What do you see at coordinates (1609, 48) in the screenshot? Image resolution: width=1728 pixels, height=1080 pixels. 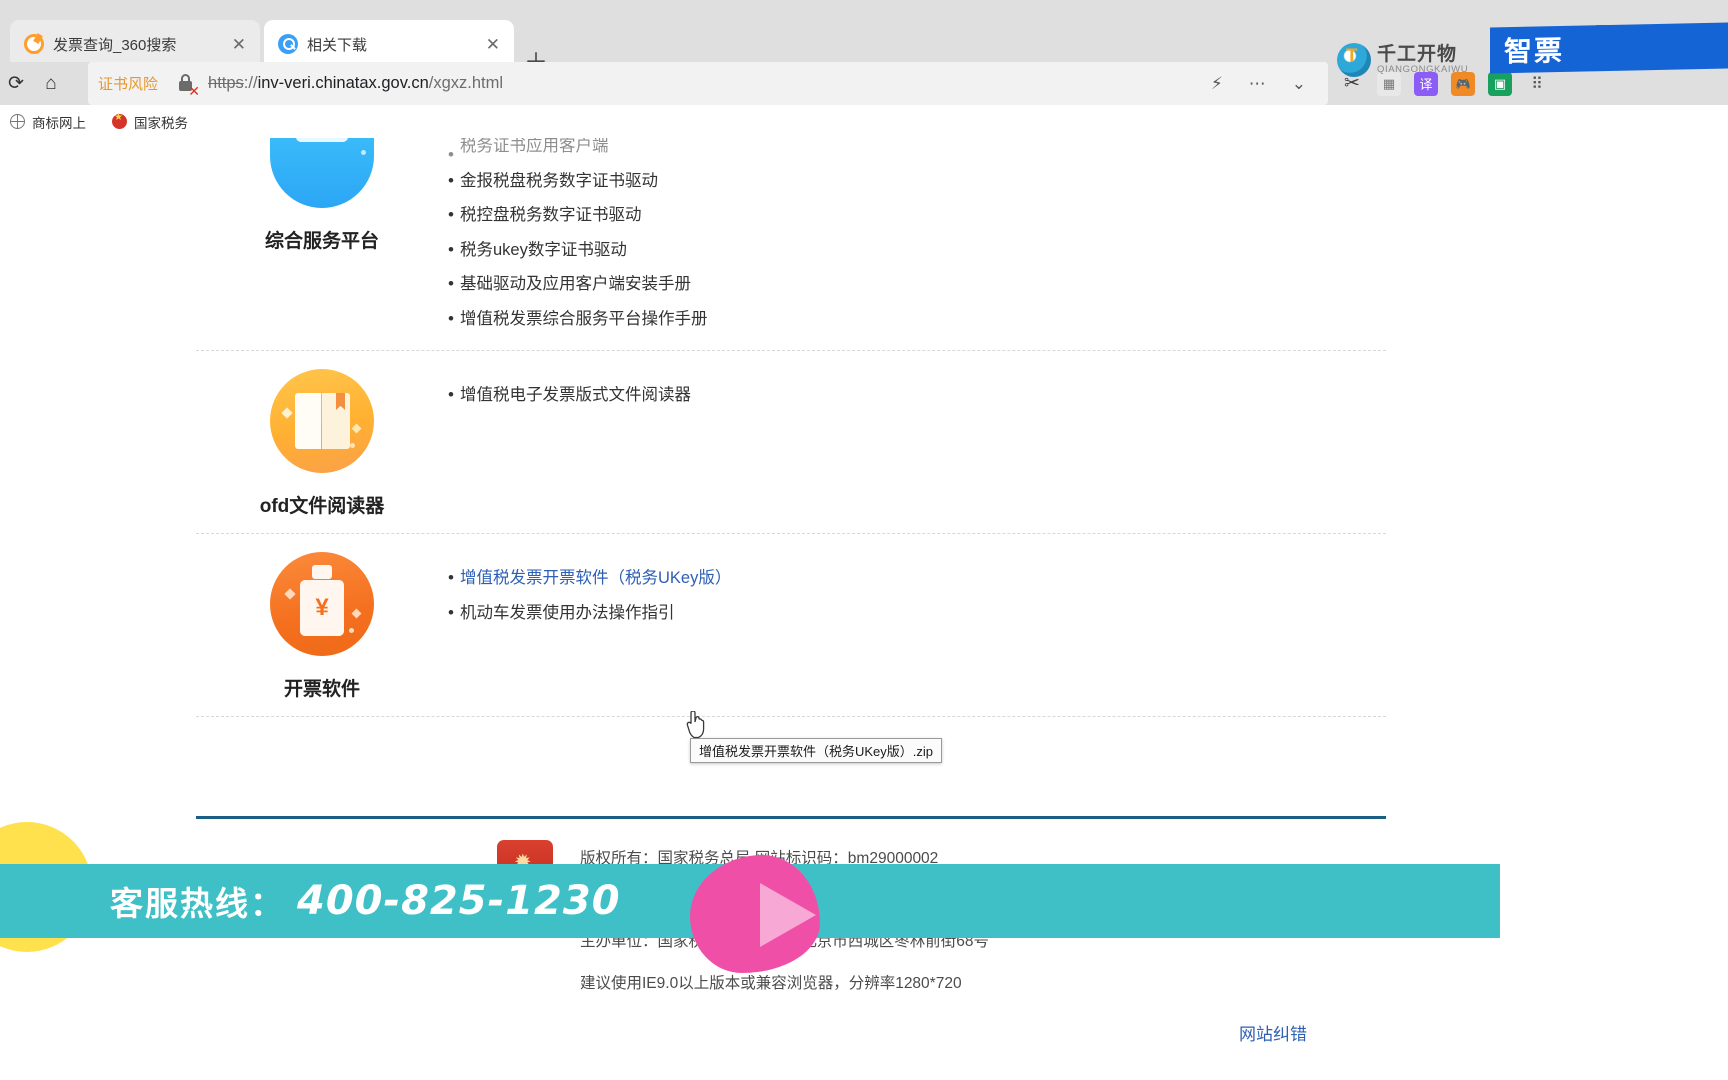 I see `zhipiao-badge: 智票` at bounding box center [1609, 48].